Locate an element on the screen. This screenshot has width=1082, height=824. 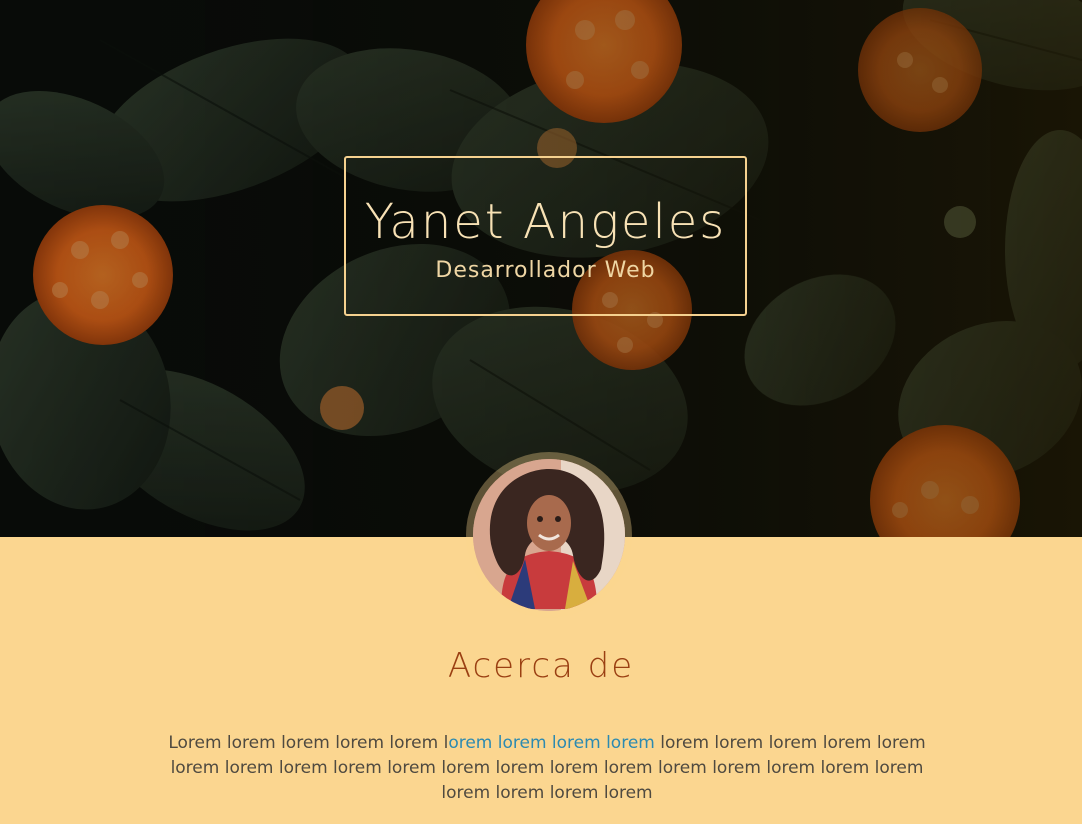
about-title: Acerca de is located at coordinates (541, 666).